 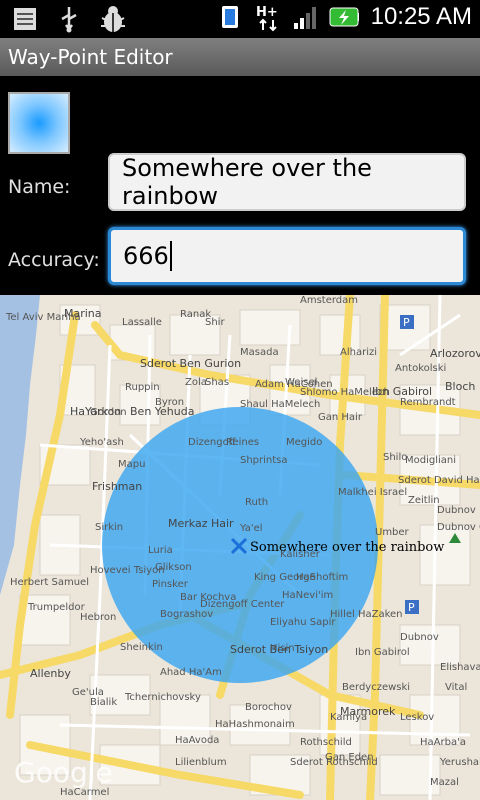 I want to click on street-label: Bloch, so click(x=460, y=386).